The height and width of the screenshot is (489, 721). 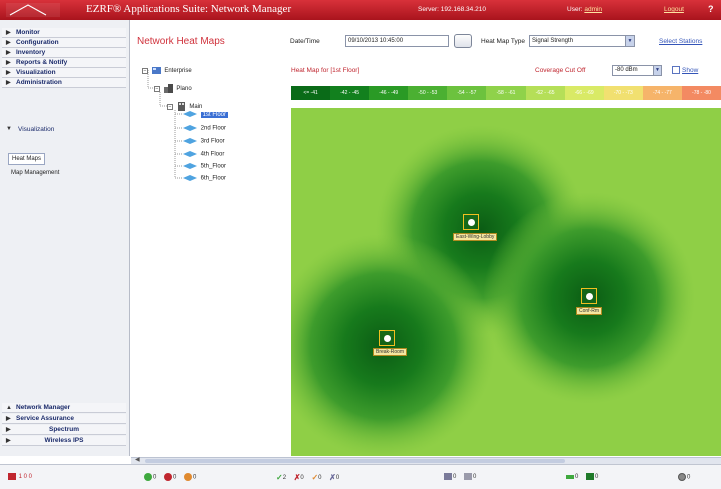 What do you see at coordinates (9, 408) in the screenshot?
I see `collapse-arrow-icon: ▲` at bounding box center [9, 408].